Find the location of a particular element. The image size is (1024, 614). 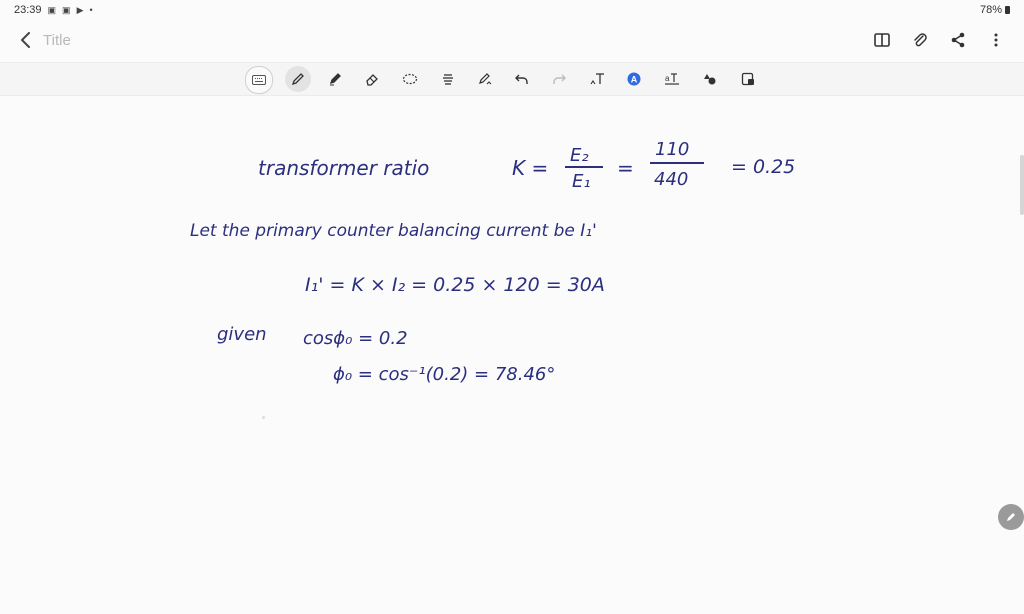

keyboard-tool is located at coordinates (259, 80).